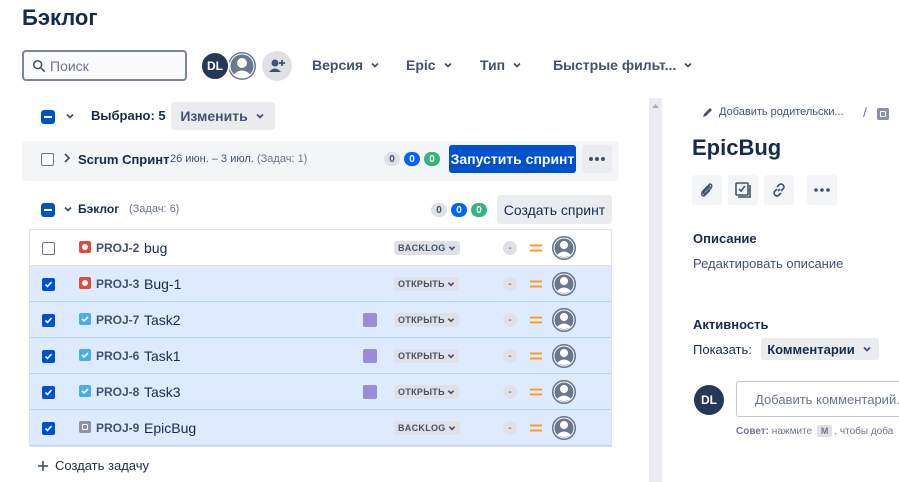 This screenshot has width=899, height=482. I want to click on issue-summary: Task2, so click(162, 320).